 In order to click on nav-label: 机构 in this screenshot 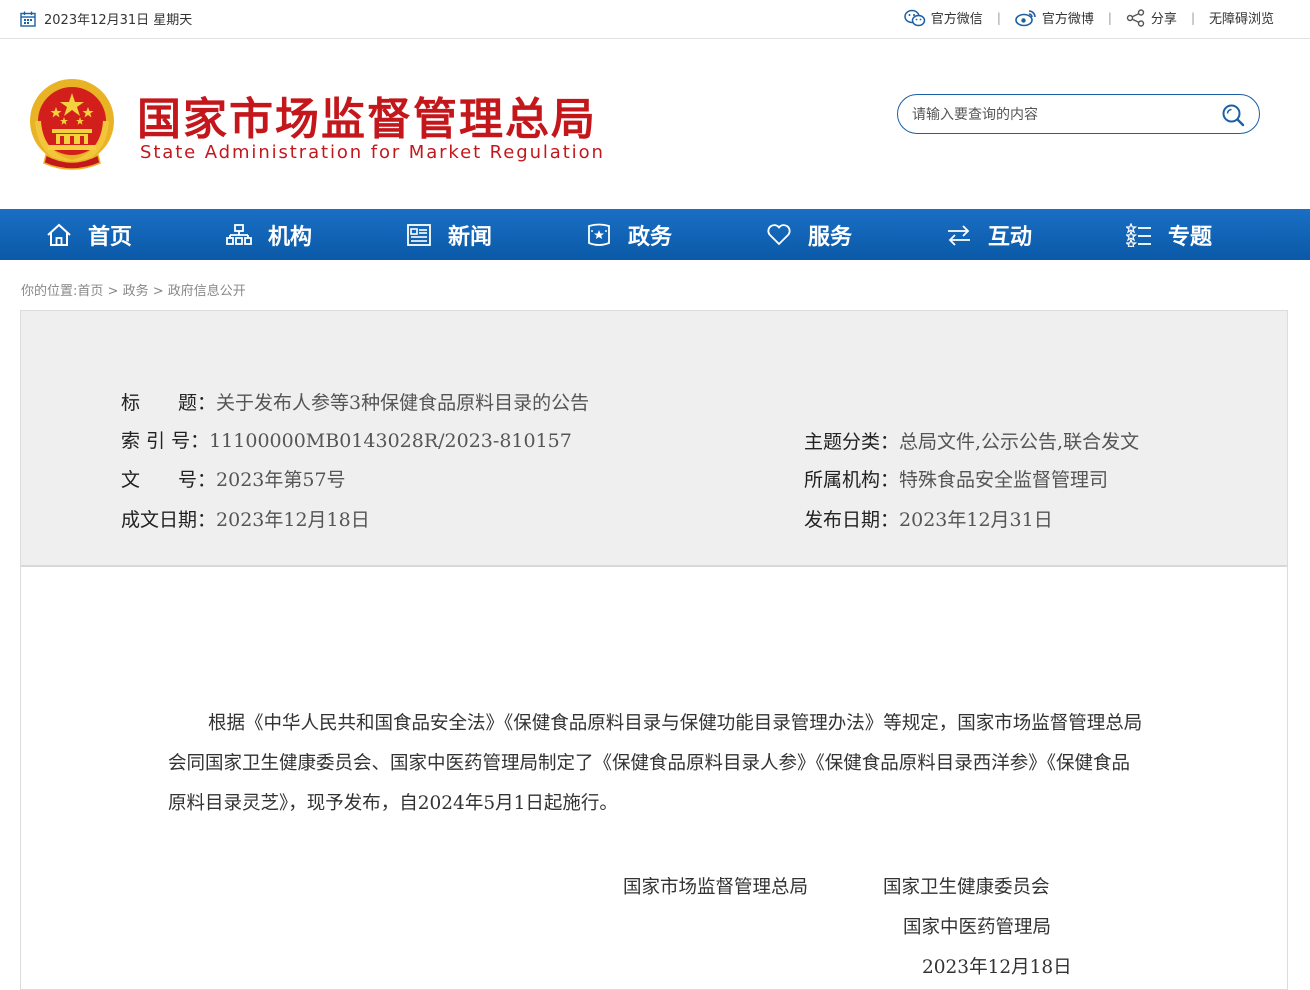, I will do `click(290, 237)`.